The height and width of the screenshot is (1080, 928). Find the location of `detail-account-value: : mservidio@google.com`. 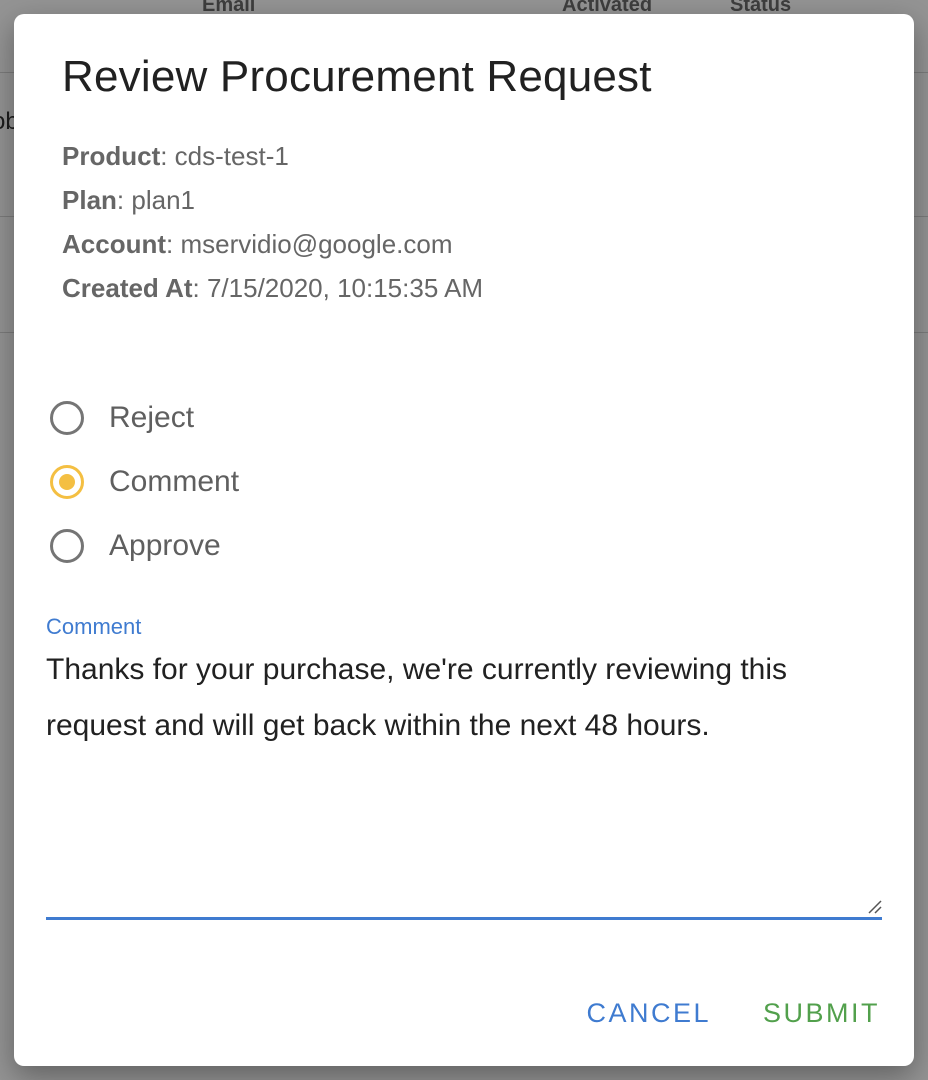

detail-account-value: : mservidio@google.com is located at coordinates (309, 244).